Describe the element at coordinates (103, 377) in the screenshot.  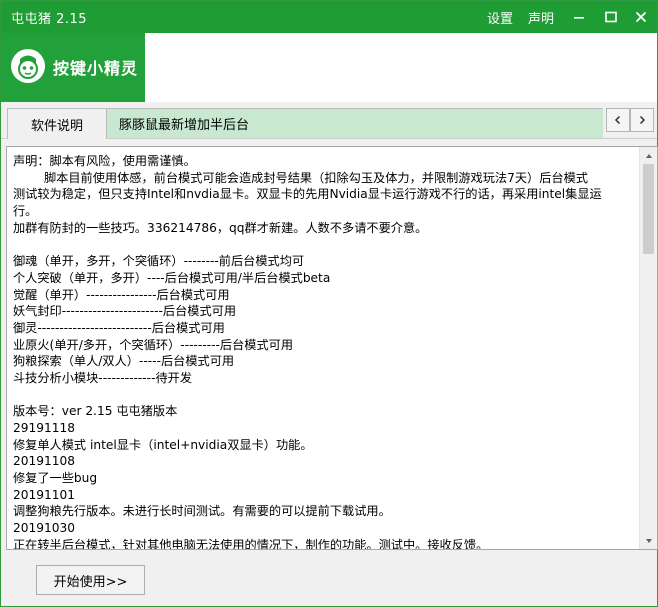
I see `text-line: 斗技分析小模块-------------待开发` at that location.